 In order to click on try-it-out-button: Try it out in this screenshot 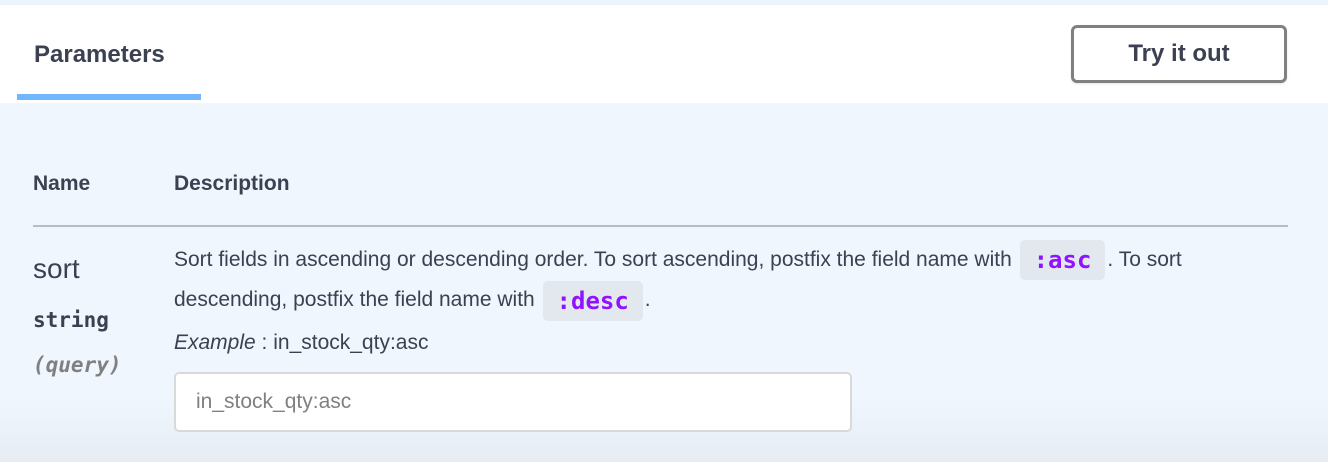, I will do `click(1179, 54)`.